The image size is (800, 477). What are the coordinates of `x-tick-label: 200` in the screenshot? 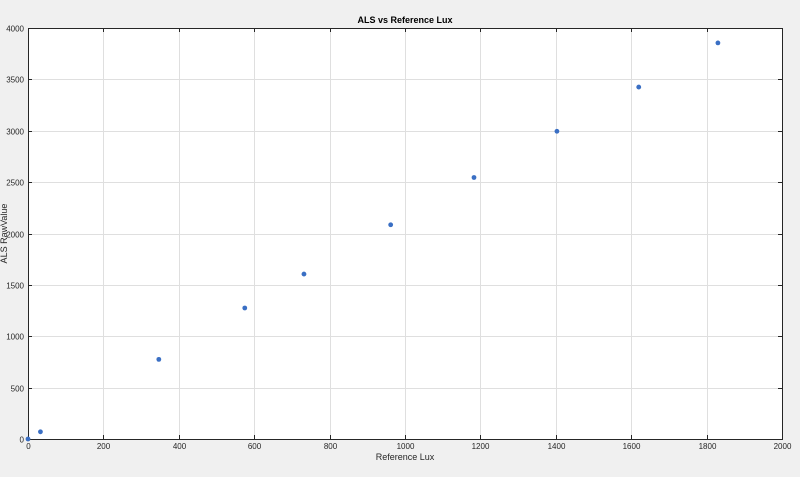 It's located at (104, 446).